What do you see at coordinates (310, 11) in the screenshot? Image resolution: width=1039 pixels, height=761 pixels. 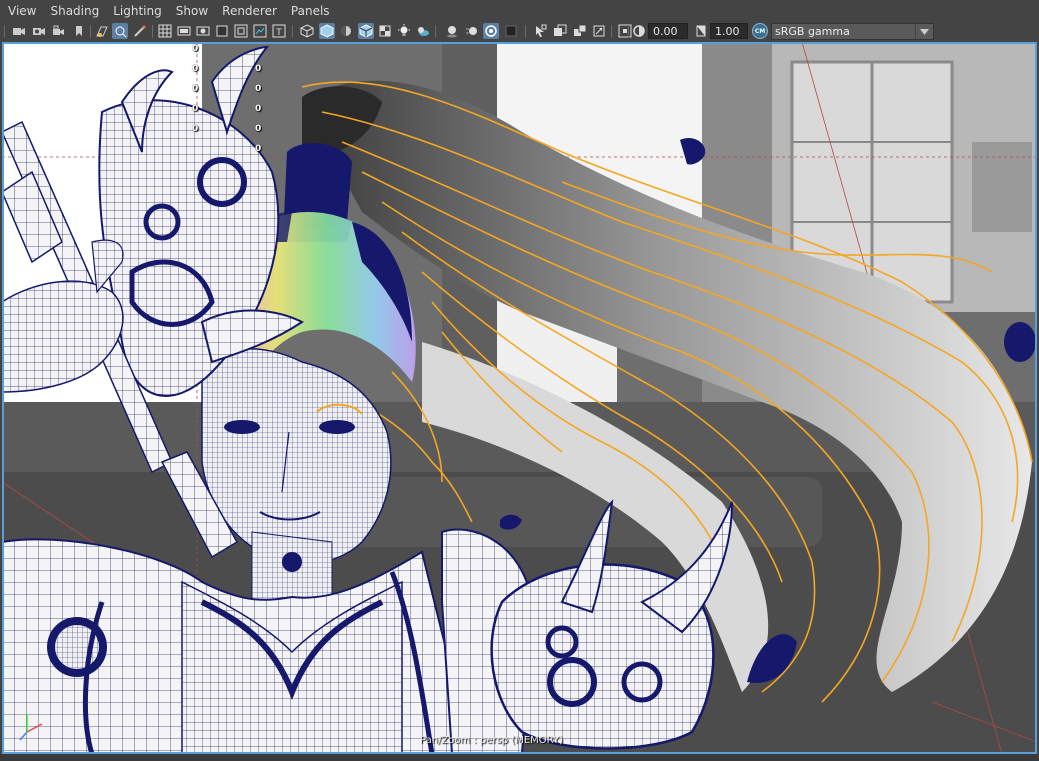 I see `menu-panels: Panels` at bounding box center [310, 11].